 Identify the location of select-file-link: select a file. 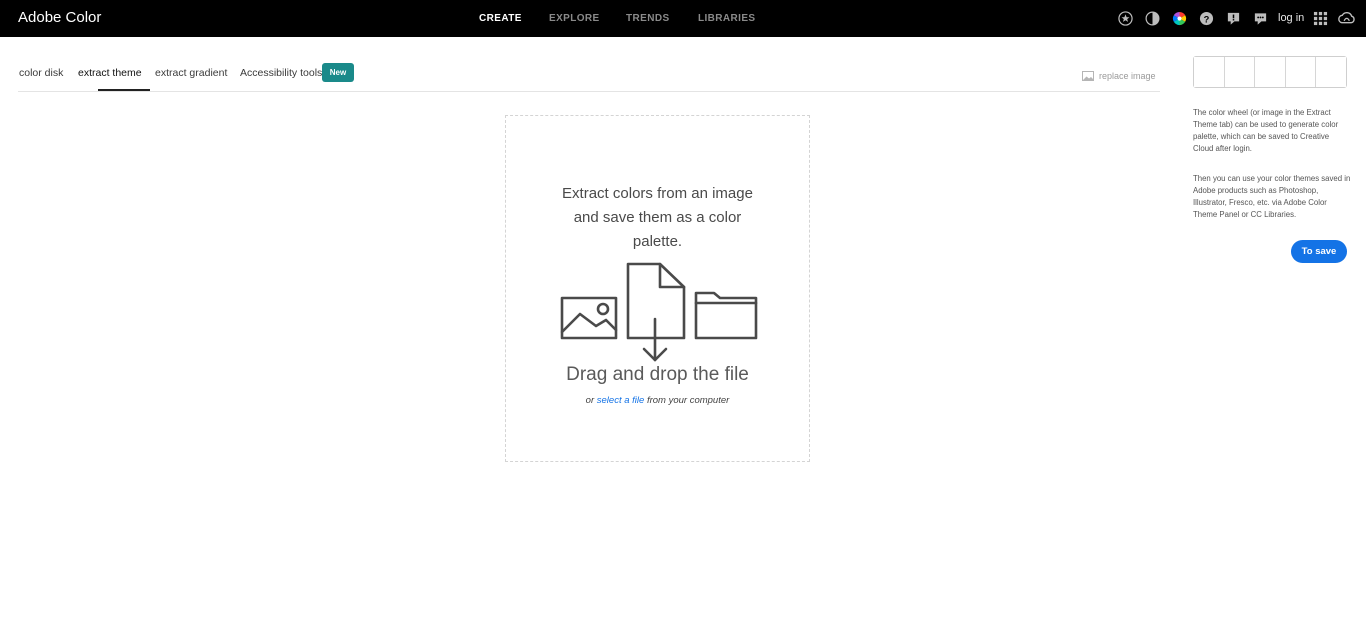
(621, 400).